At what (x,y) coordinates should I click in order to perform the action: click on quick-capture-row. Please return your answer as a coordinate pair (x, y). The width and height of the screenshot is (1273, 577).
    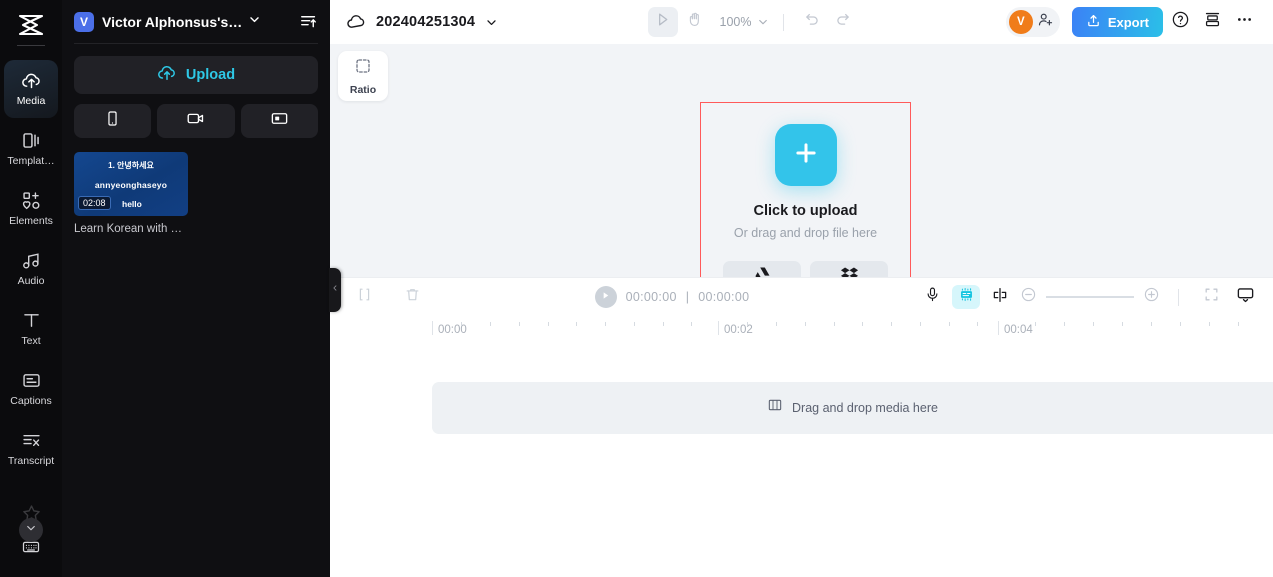
    Looking at the image, I should click on (196, 121).